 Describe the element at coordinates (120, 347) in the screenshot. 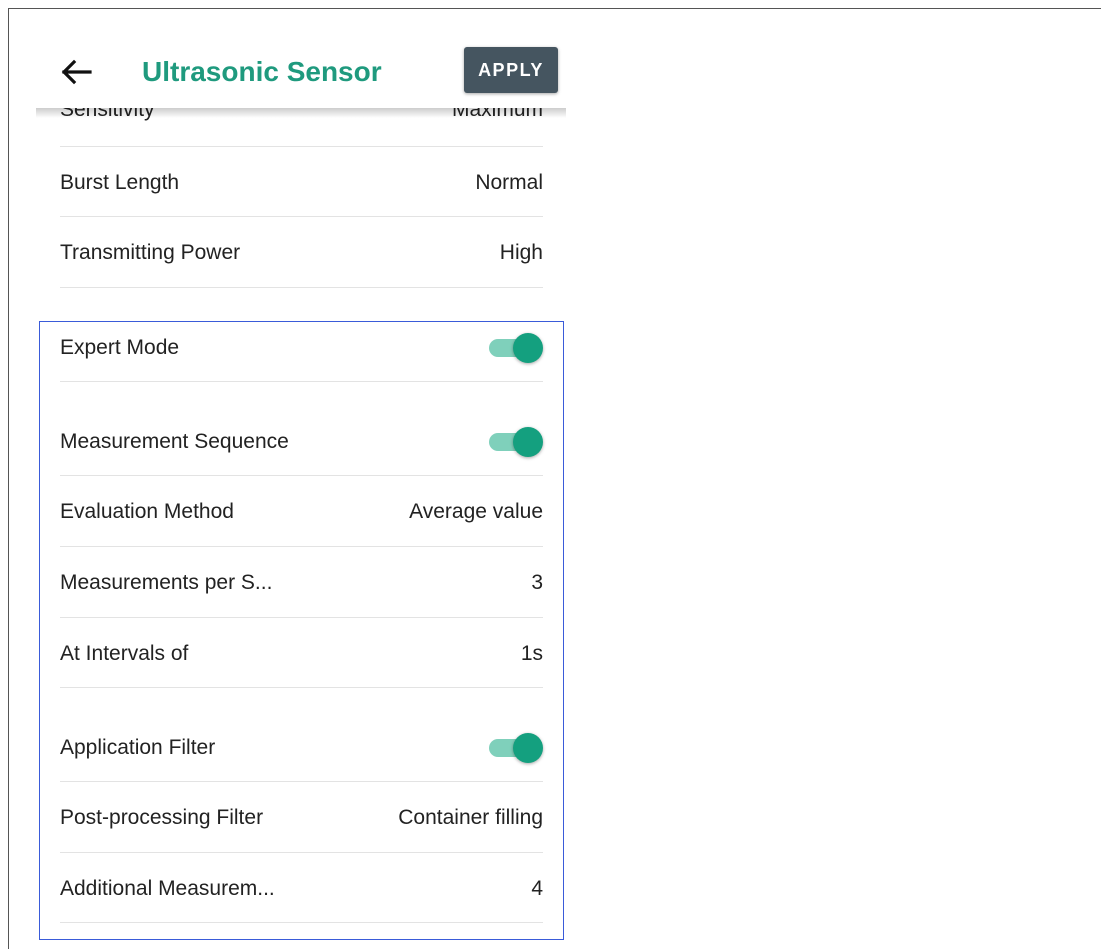

I see `setting-label: Expert Mode` at that location.